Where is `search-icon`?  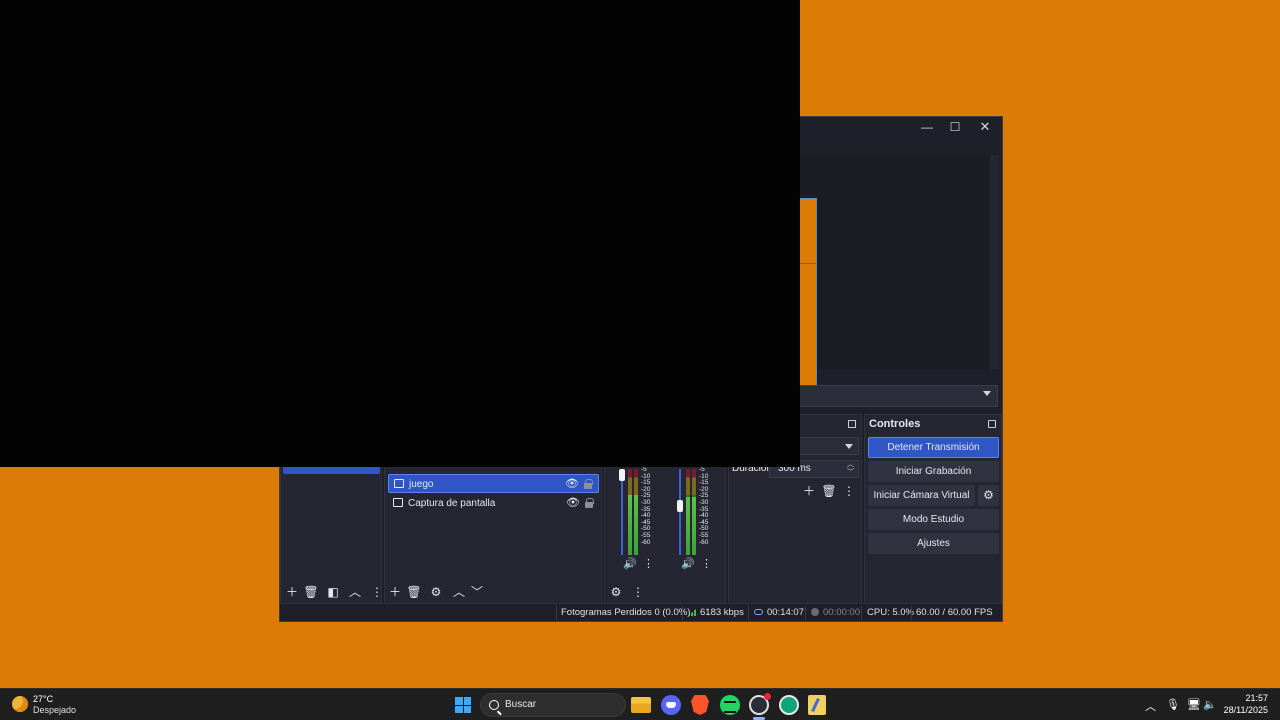 search-icon is located at coordinates (494, 705).